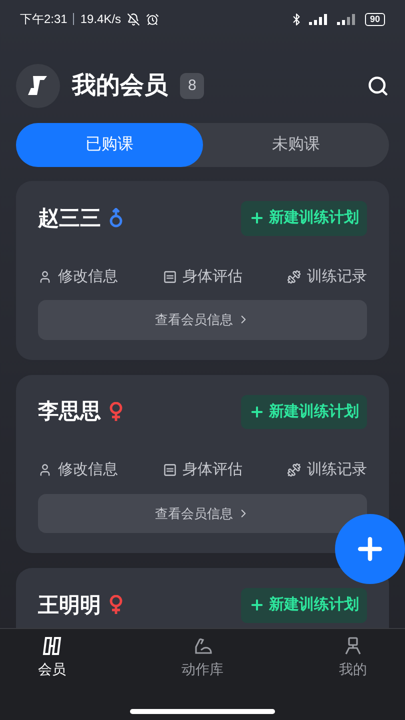  Describe the element at coordinates (295, 145) in the screenshot. I see `tab: 未购课` at that location.